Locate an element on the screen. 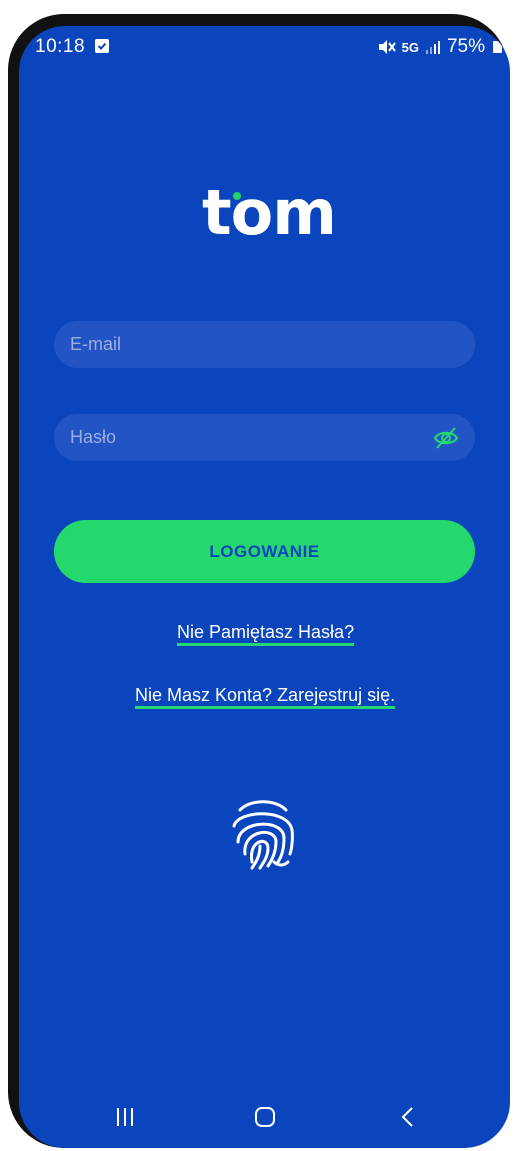 The height and width of the screenshot is (1151, 515). home-icon is located at coordinates (265, 1117).